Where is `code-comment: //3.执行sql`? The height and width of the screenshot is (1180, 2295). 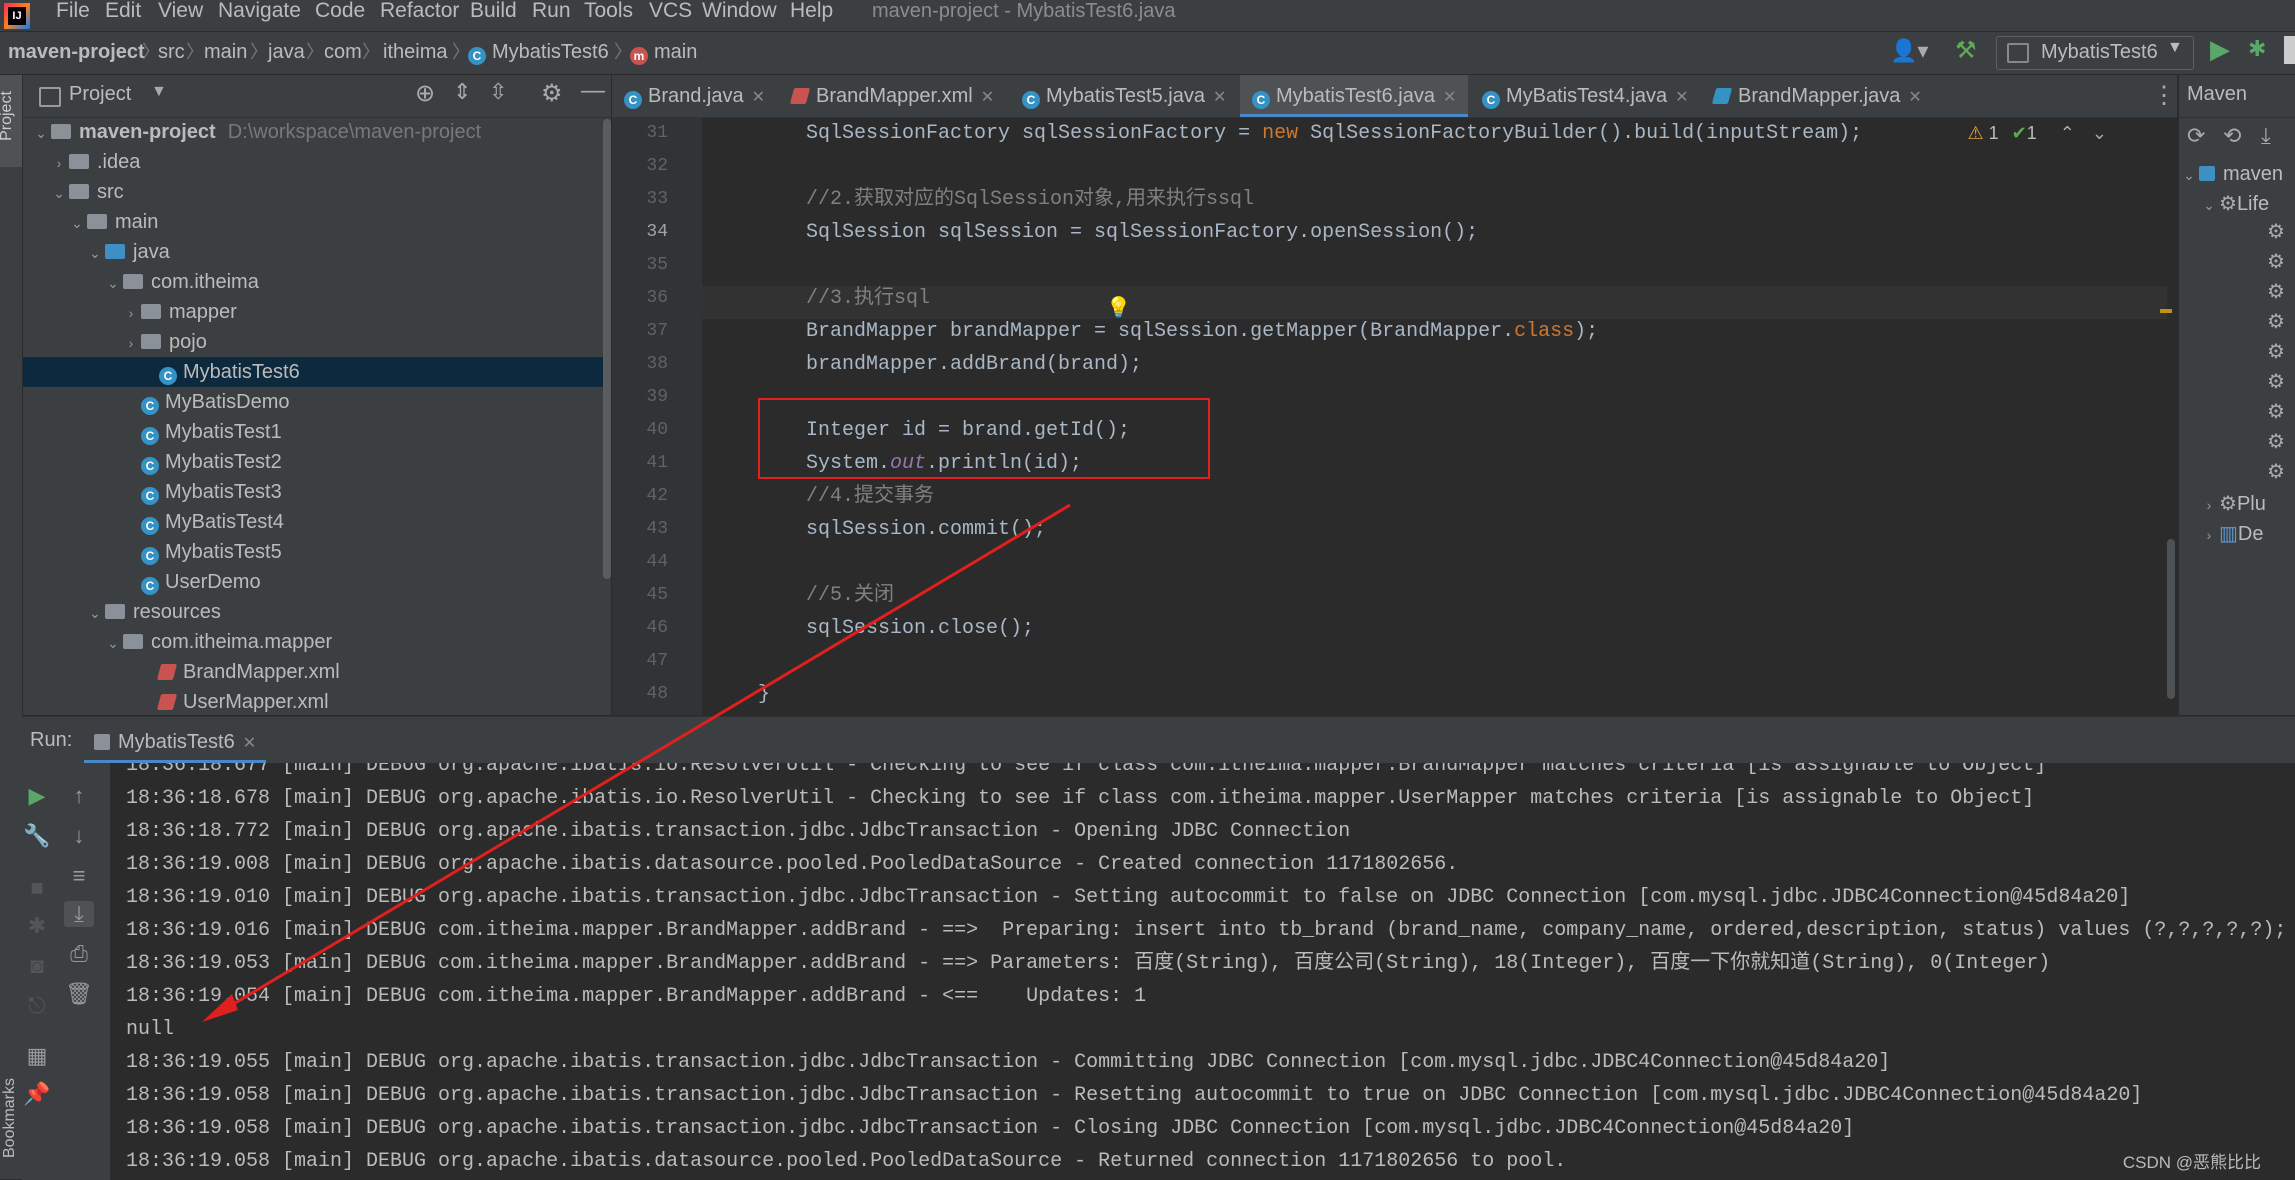
code-comment: //3.执行sql is located at coordinates (868, 298).